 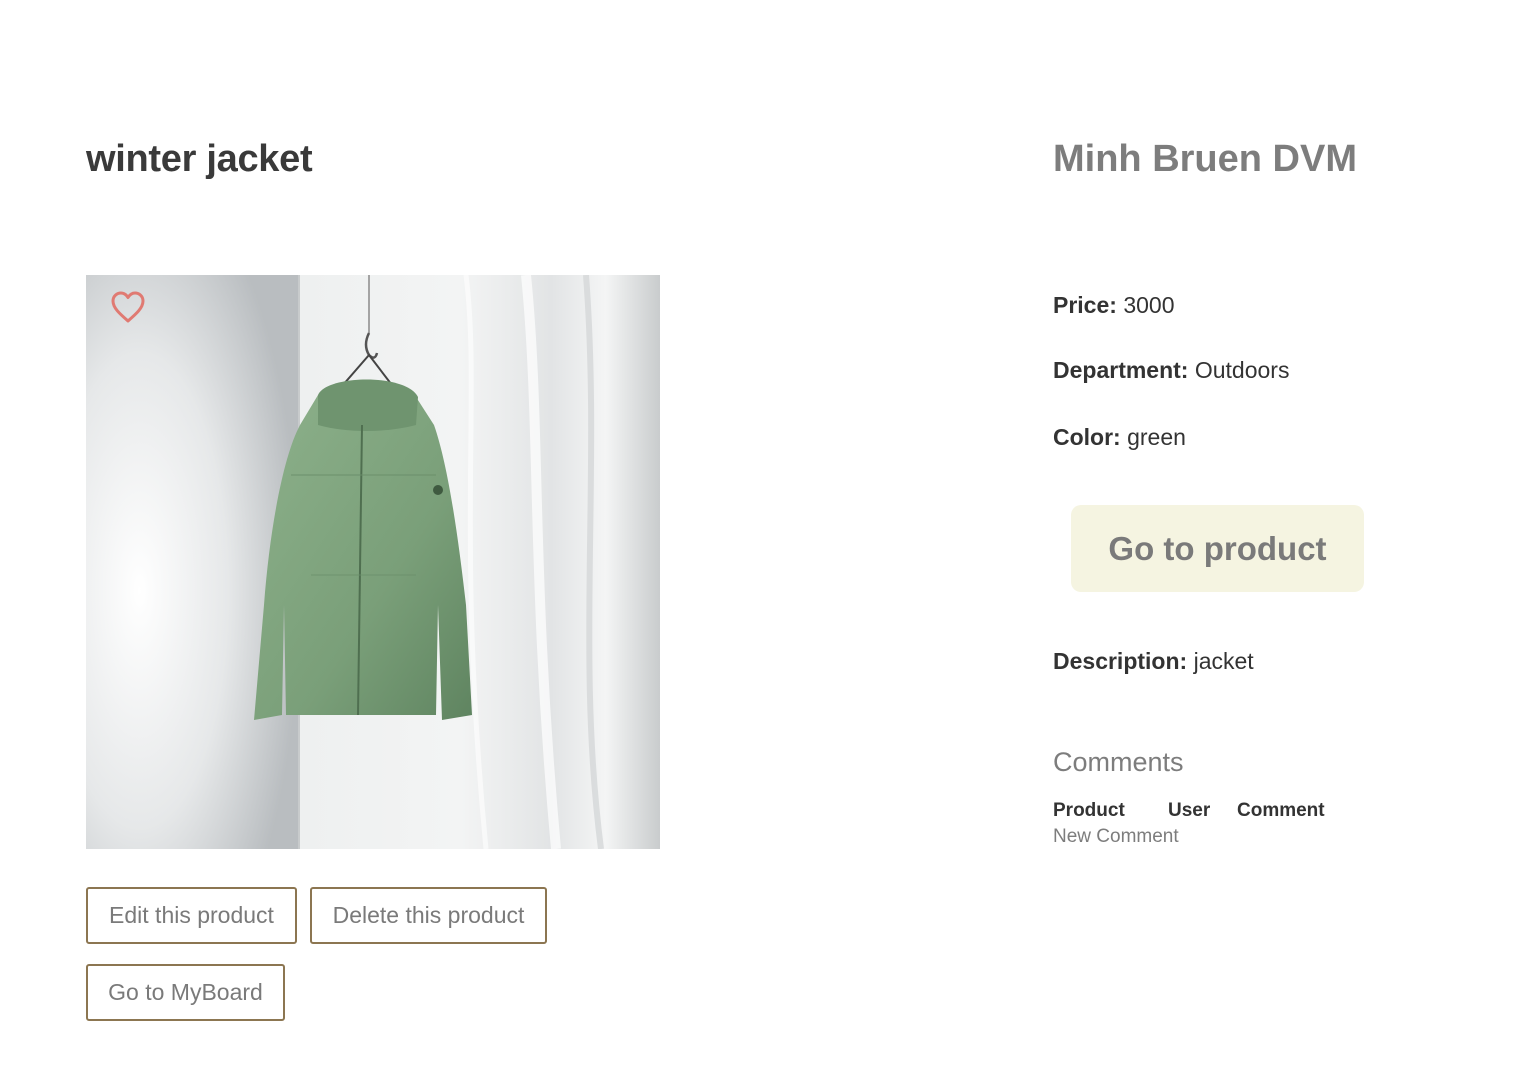 I want to click on comments-title: Comments, so click(x=1118, y=762).